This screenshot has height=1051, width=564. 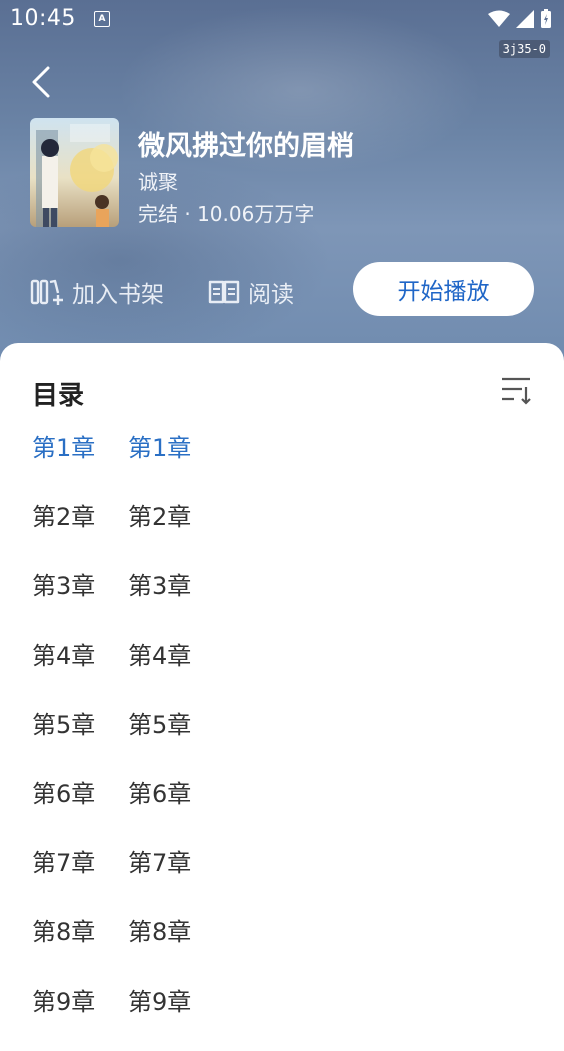 What do you see at coordinates (102, 19) in the screenshot?
I see `notification-icon: A` at bounding box center [102, 19].